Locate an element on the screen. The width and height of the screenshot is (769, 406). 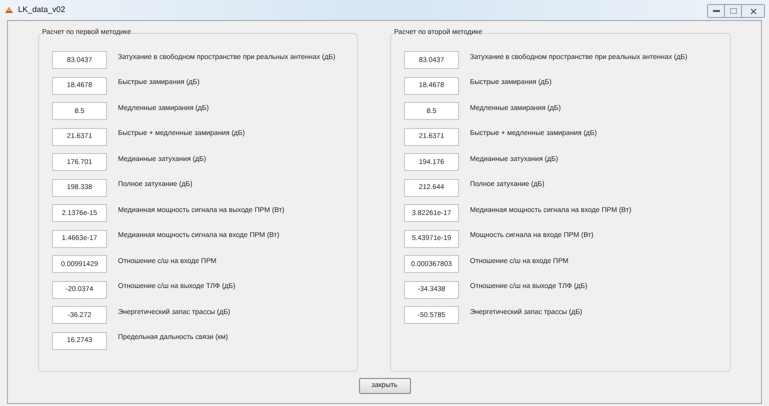
close-icon is located at coordinates (753, 11).